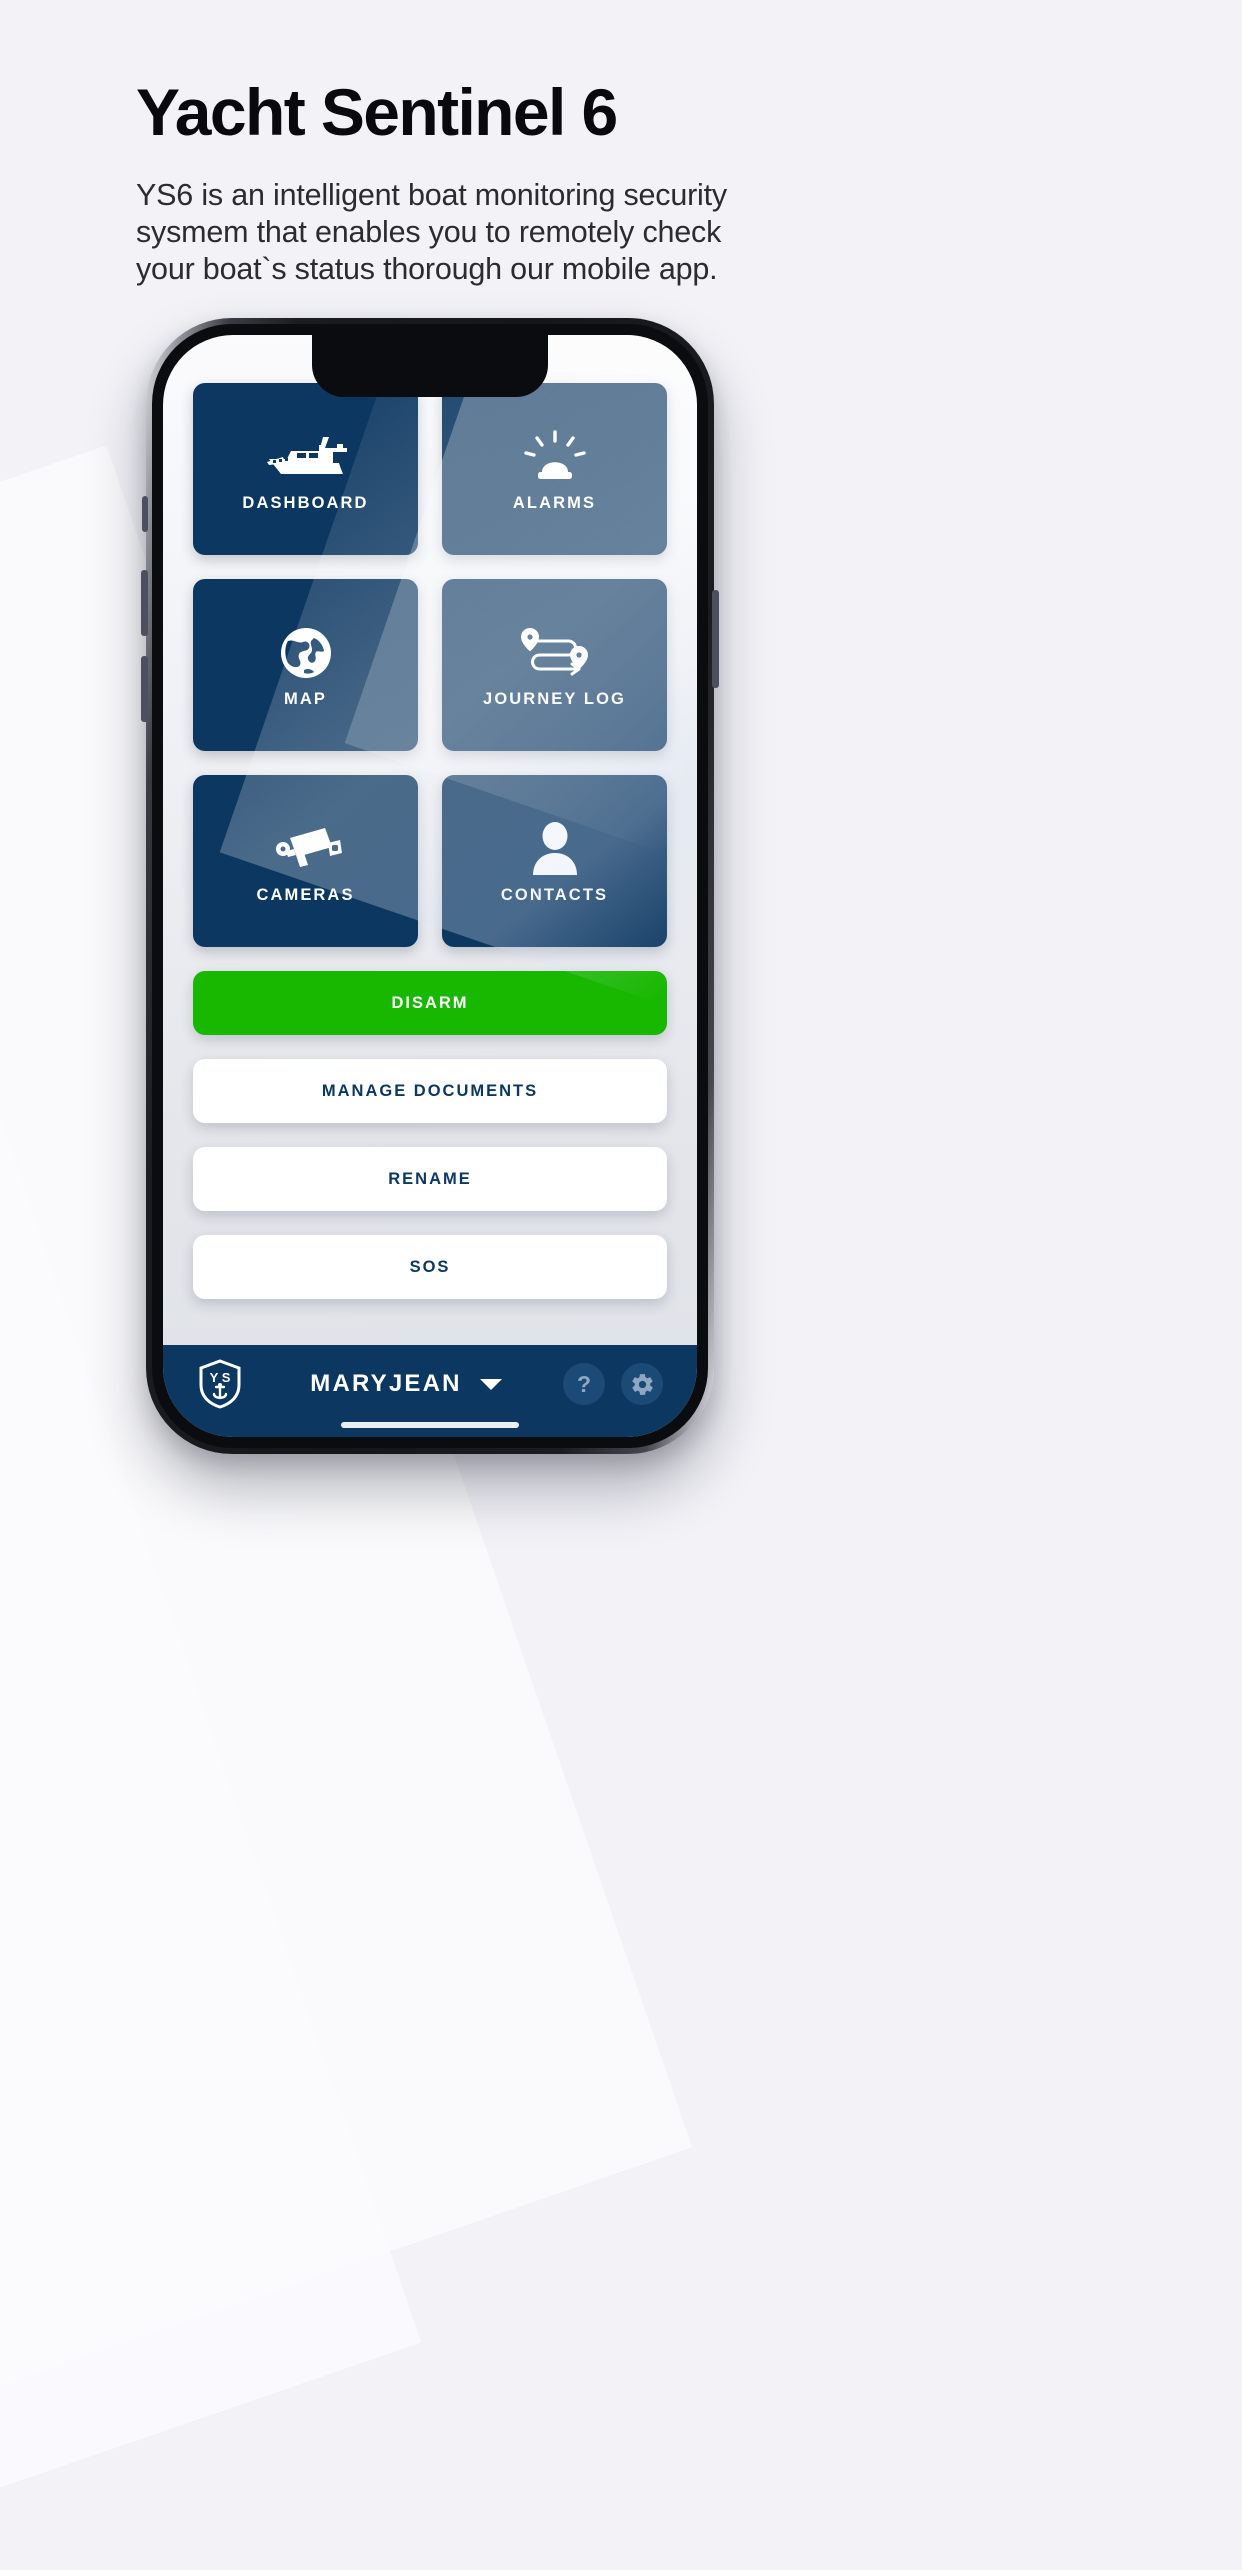 This screenshot has height=2570, width=1242. I want to click on rename-button: RENAME, so click(430, 1179).